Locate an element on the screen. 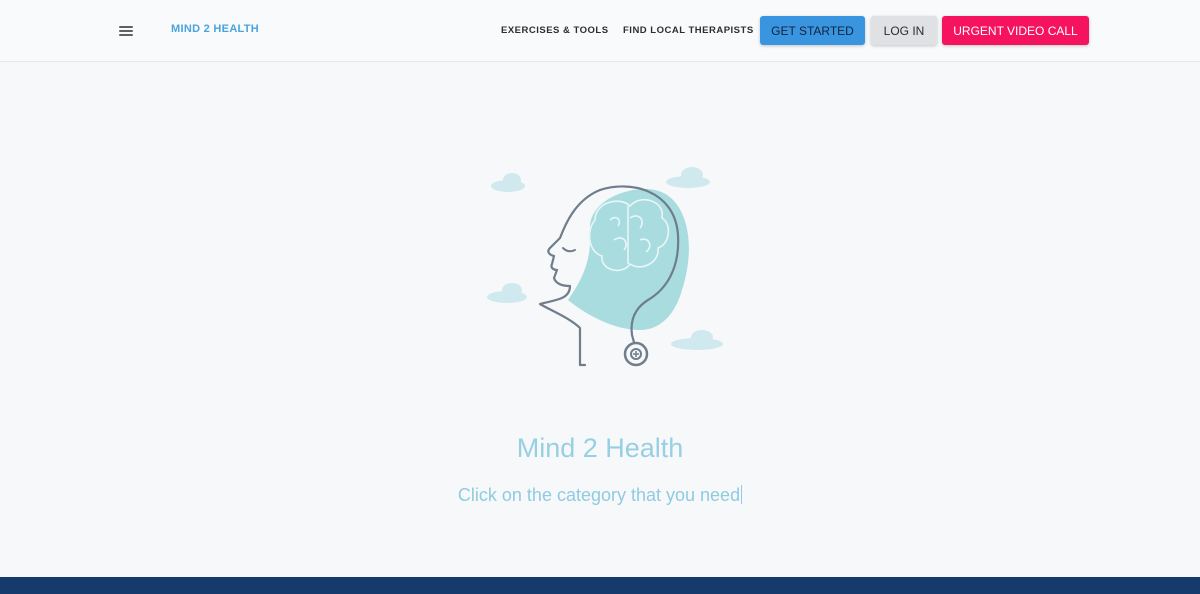  nav-find-local-therapists: FIND LOCAL THERAPISTS is located at coordinates (688, 30).